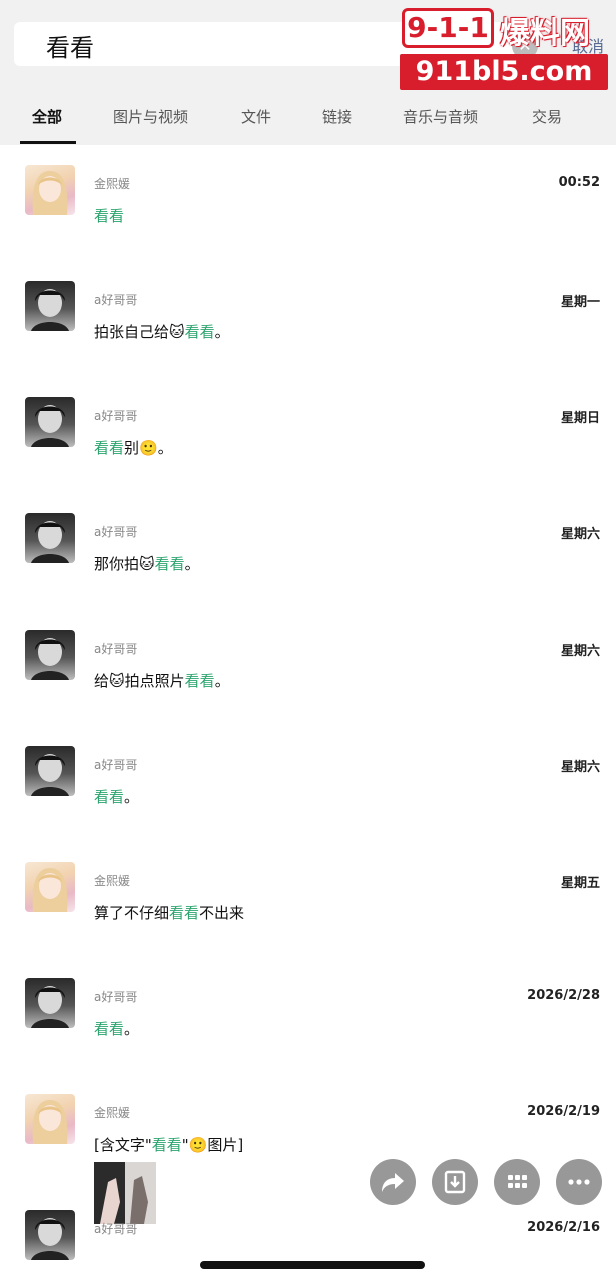 Image resolution: width=616 pixels, height=1280 pixels. What do you see at coordinates (308, 1016) in the screenshot?
I see `search-result-row: a好哥哥 2026/2/28 看看。` at bounding box center [308, 1016].